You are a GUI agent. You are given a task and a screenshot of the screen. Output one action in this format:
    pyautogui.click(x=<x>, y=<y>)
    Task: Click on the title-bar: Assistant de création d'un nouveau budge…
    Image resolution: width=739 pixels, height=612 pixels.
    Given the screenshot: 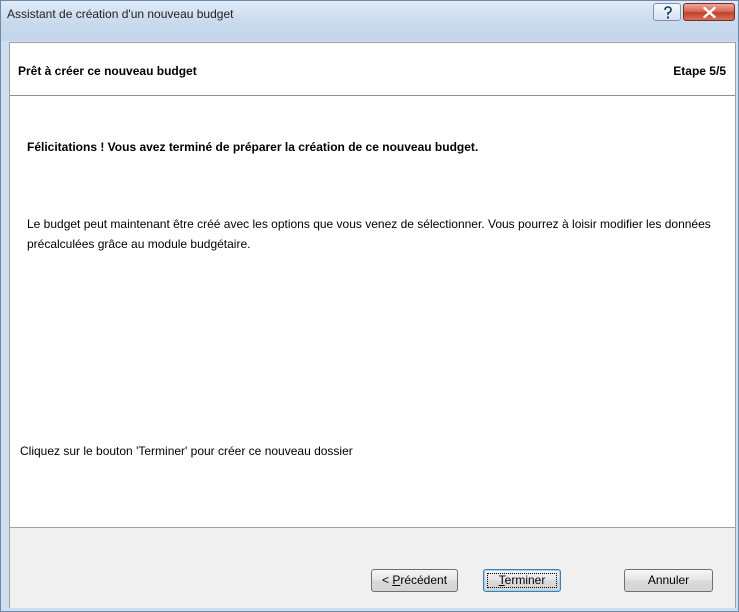 What is the action you would take?
    pyautogui.click(x=369, y=21)
    